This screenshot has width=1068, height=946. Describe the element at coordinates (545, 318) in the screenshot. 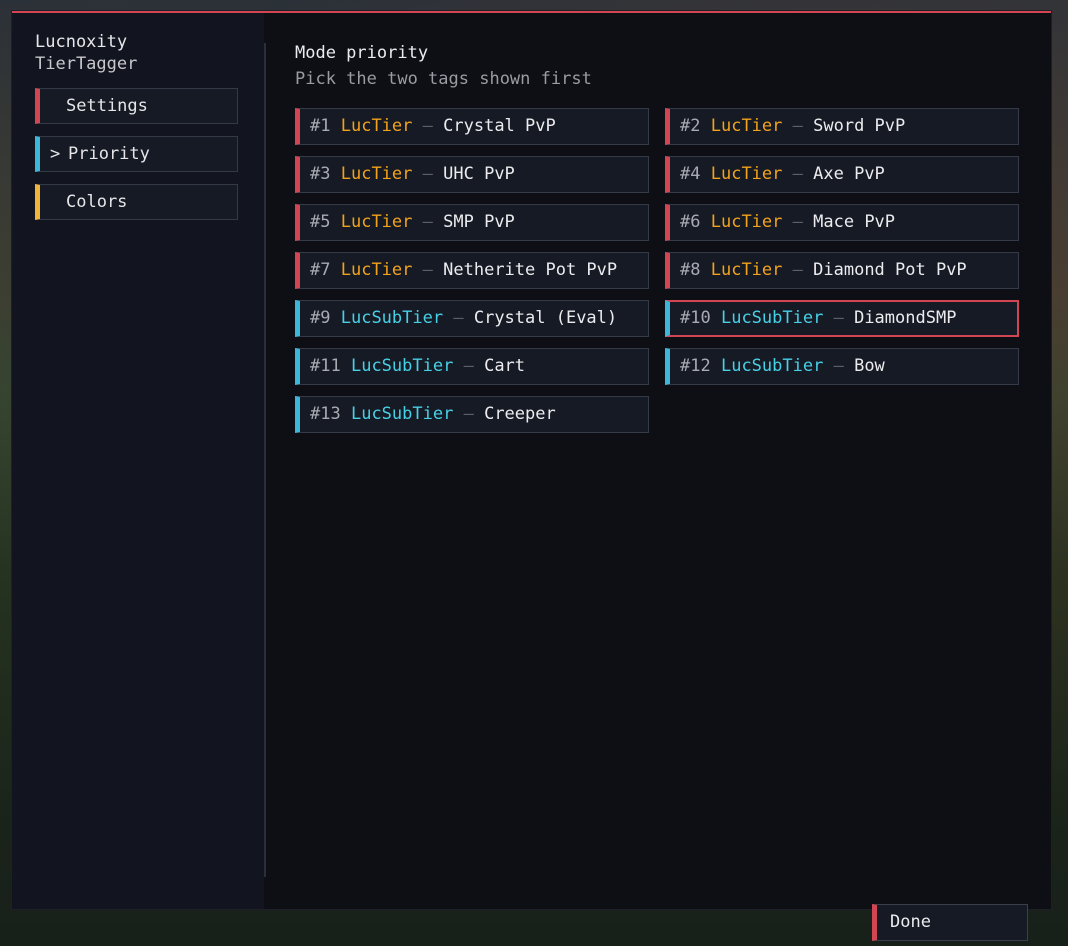

I see `tag-mode: Crystal (Eval)` at that location.